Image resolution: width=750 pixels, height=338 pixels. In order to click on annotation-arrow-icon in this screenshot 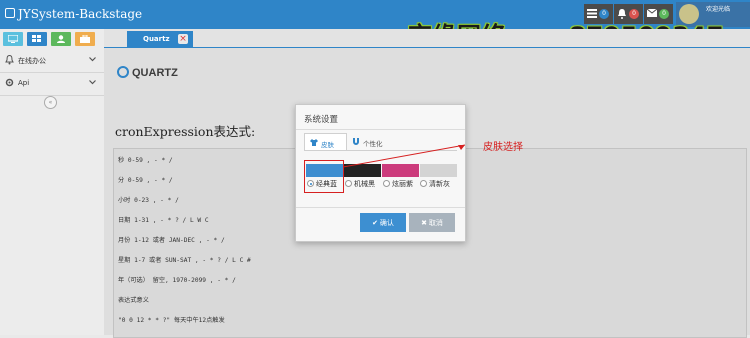, I will do `click(404, 156)`.